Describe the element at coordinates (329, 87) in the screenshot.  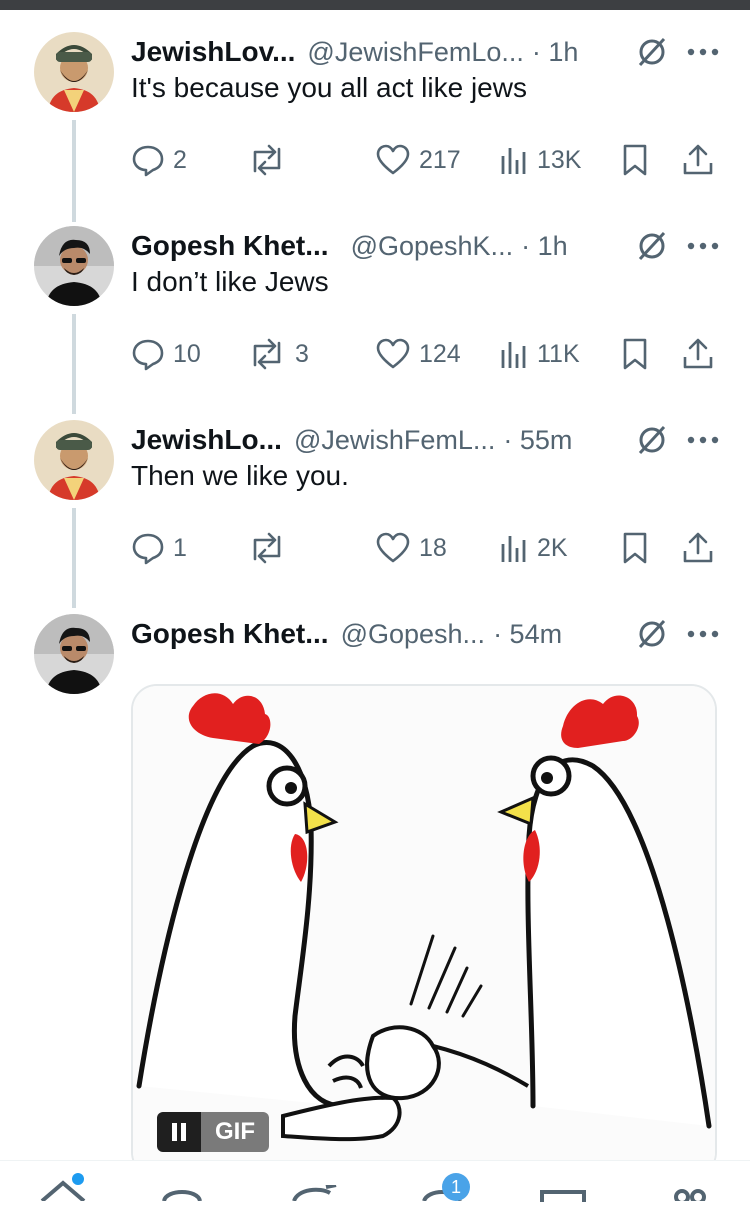
I see `tweet-text: It's because you all act like jews` at that location.